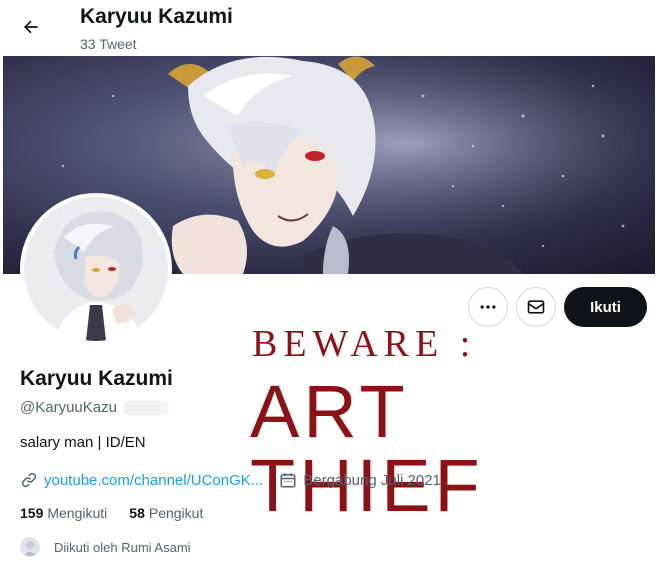 Image resolution: width=660 pixels, height=565 pixels. Describe the element at coordinates (108, 44) in the screenshot. I see `tweet-count: 33 Tweet` at that location.